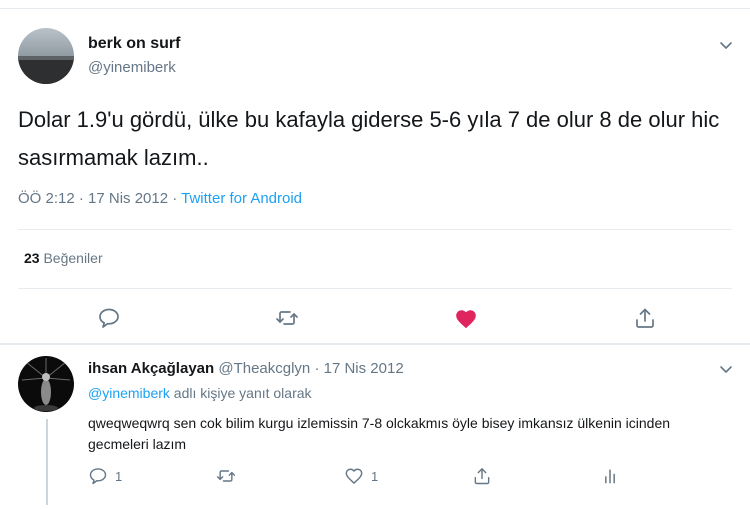  Describe the element at coordinates (73, 258) in the screenshot. I see `likes-label: Beğeniler` at that location.